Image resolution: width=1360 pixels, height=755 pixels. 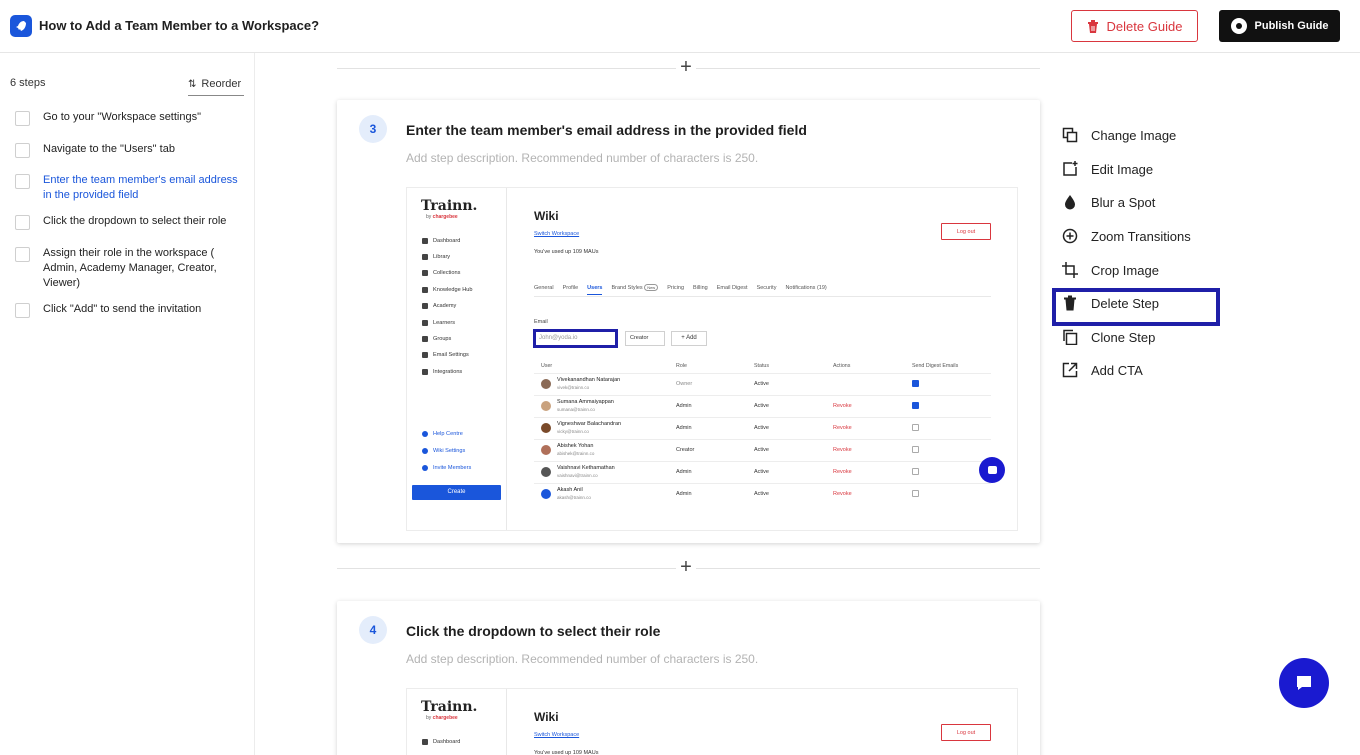 I want to click on clone-step-action: Clone Step, so click(x=1108, y=337).